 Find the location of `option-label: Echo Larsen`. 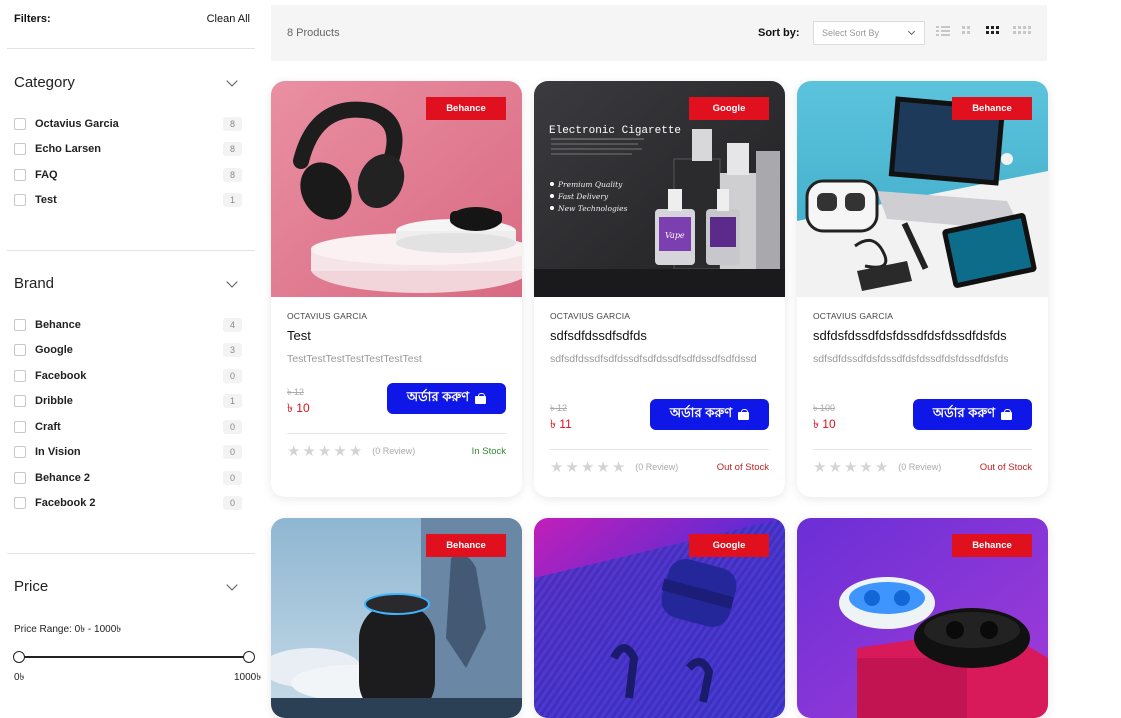

option-label: Echo Larsen is located at coordinates (68, 149).